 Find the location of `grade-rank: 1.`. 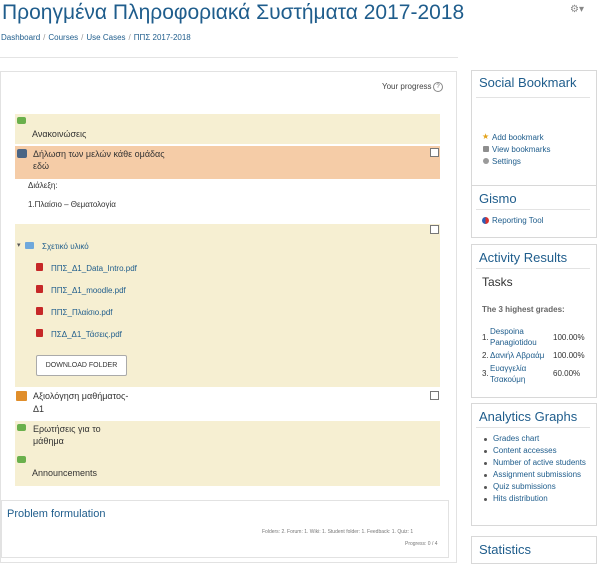

grade-rank: 1. is located at coordinates (485, 337).